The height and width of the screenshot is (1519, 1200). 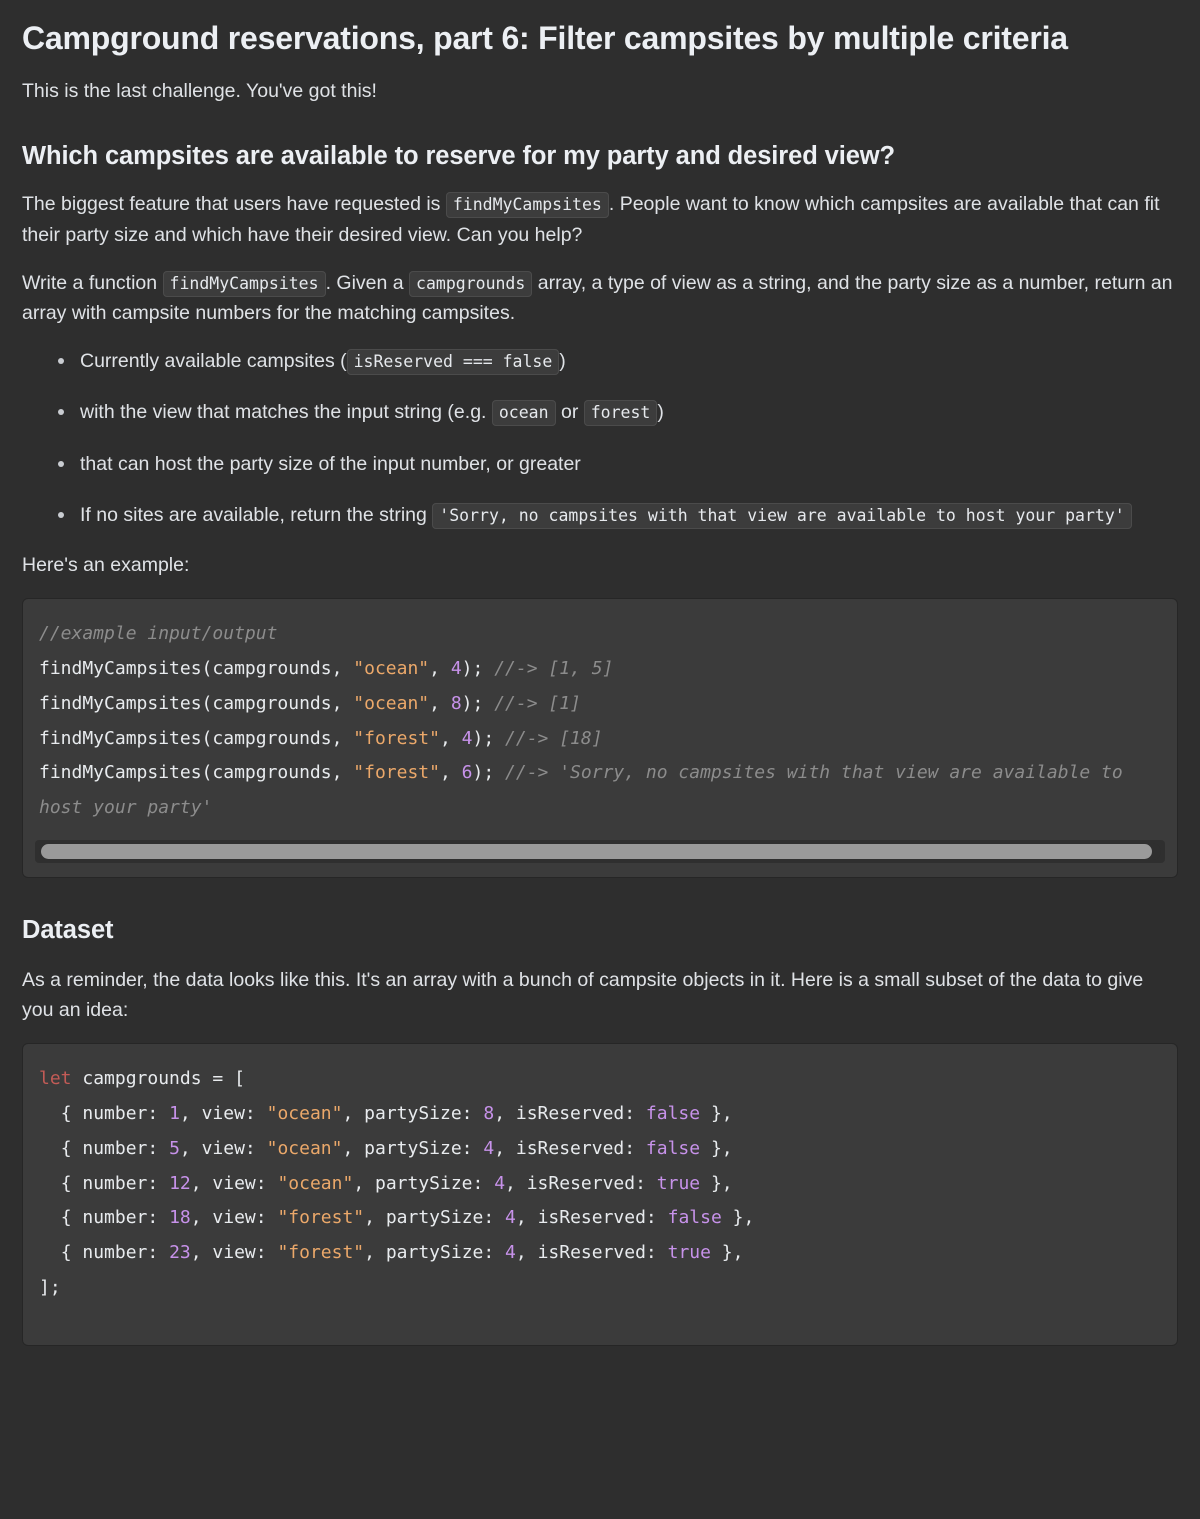 What do you see at coordinates (562, 361) in the screenshot?
I see `criterion-1-text-after: )` at bounding box center [562, 361].